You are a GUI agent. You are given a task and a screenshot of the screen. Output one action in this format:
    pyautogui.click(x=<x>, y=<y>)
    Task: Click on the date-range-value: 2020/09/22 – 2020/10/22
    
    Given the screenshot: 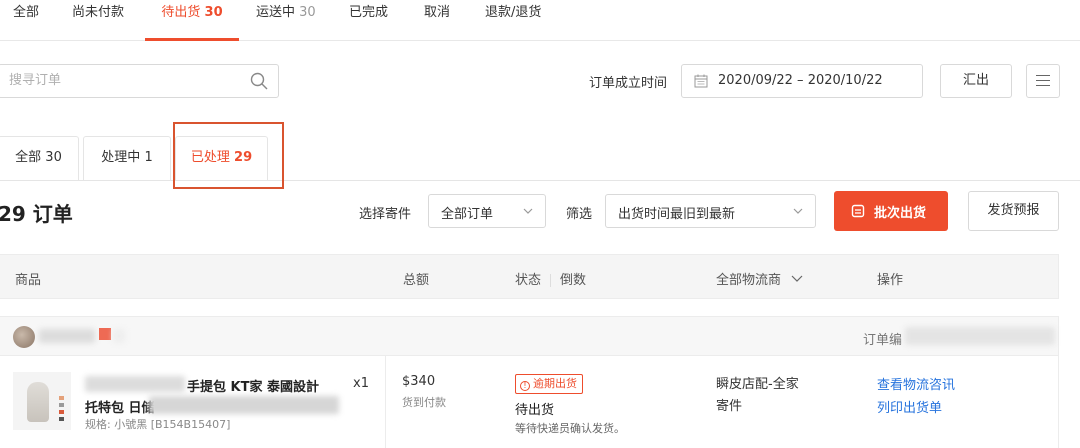 What is the action you would take?
    pyautogui.click(x=800, y=80)
    